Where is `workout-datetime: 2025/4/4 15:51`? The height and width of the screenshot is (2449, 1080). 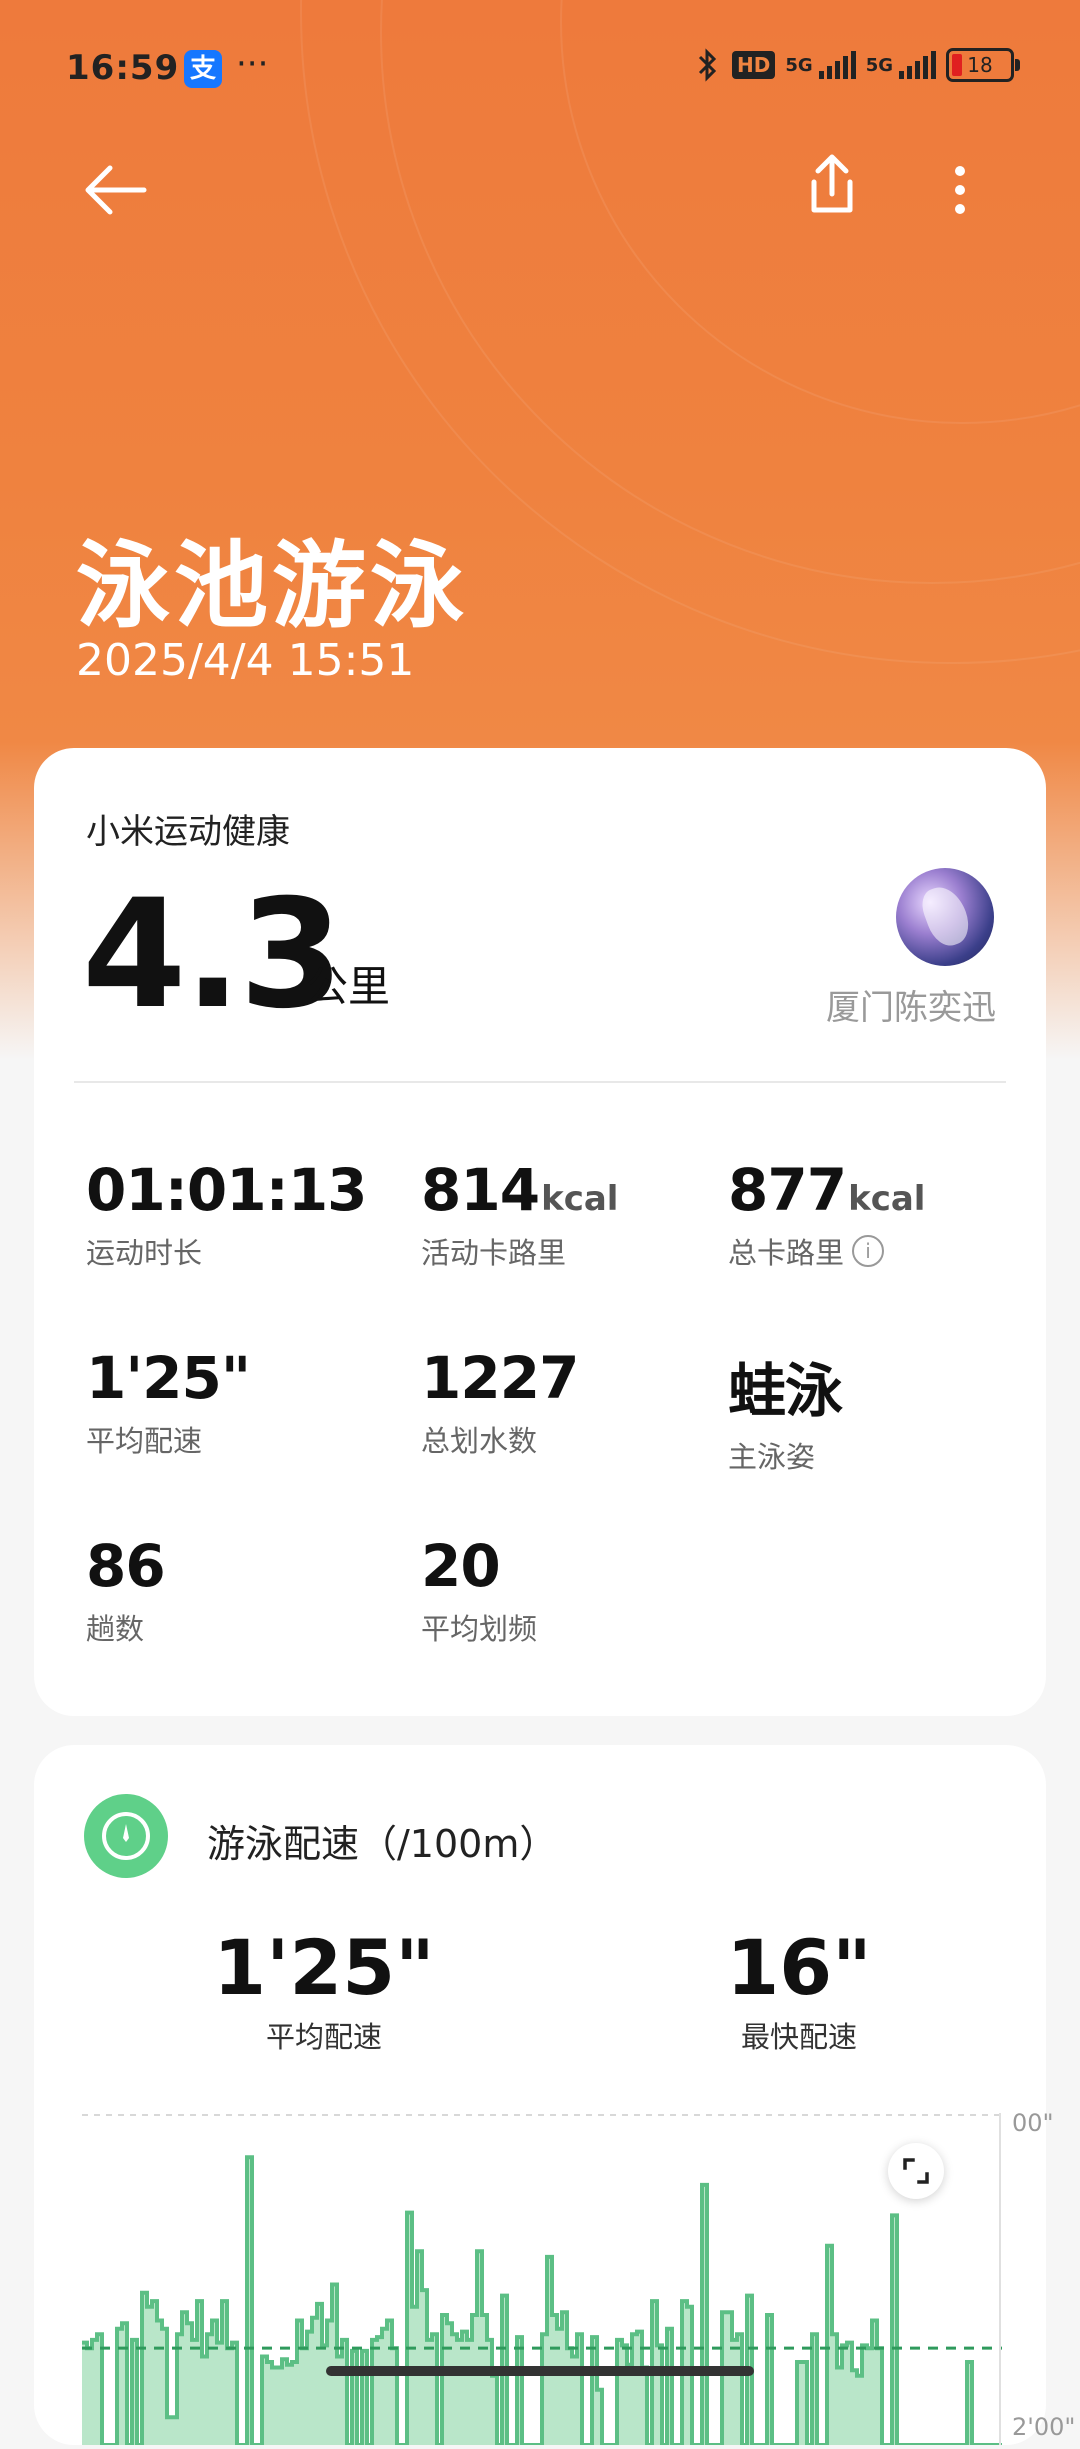 workout-datetime: 2025/4/4 15:51 is located at coordinates (245, 660).